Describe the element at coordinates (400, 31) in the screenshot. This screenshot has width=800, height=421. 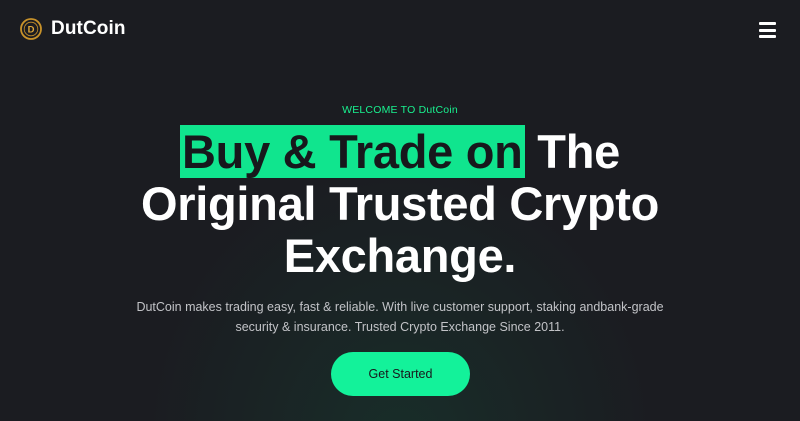
I see `navbar: D DutCoin` at that location.